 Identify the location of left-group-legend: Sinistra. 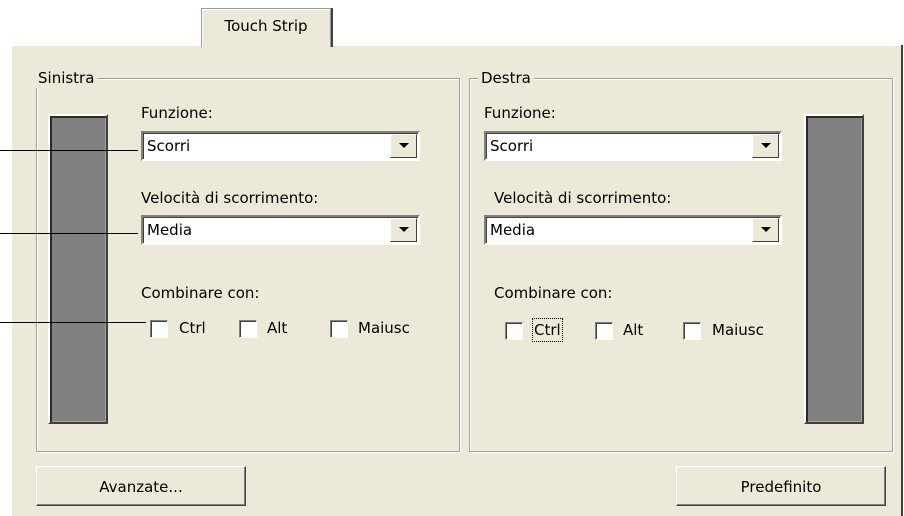
(66, 78).